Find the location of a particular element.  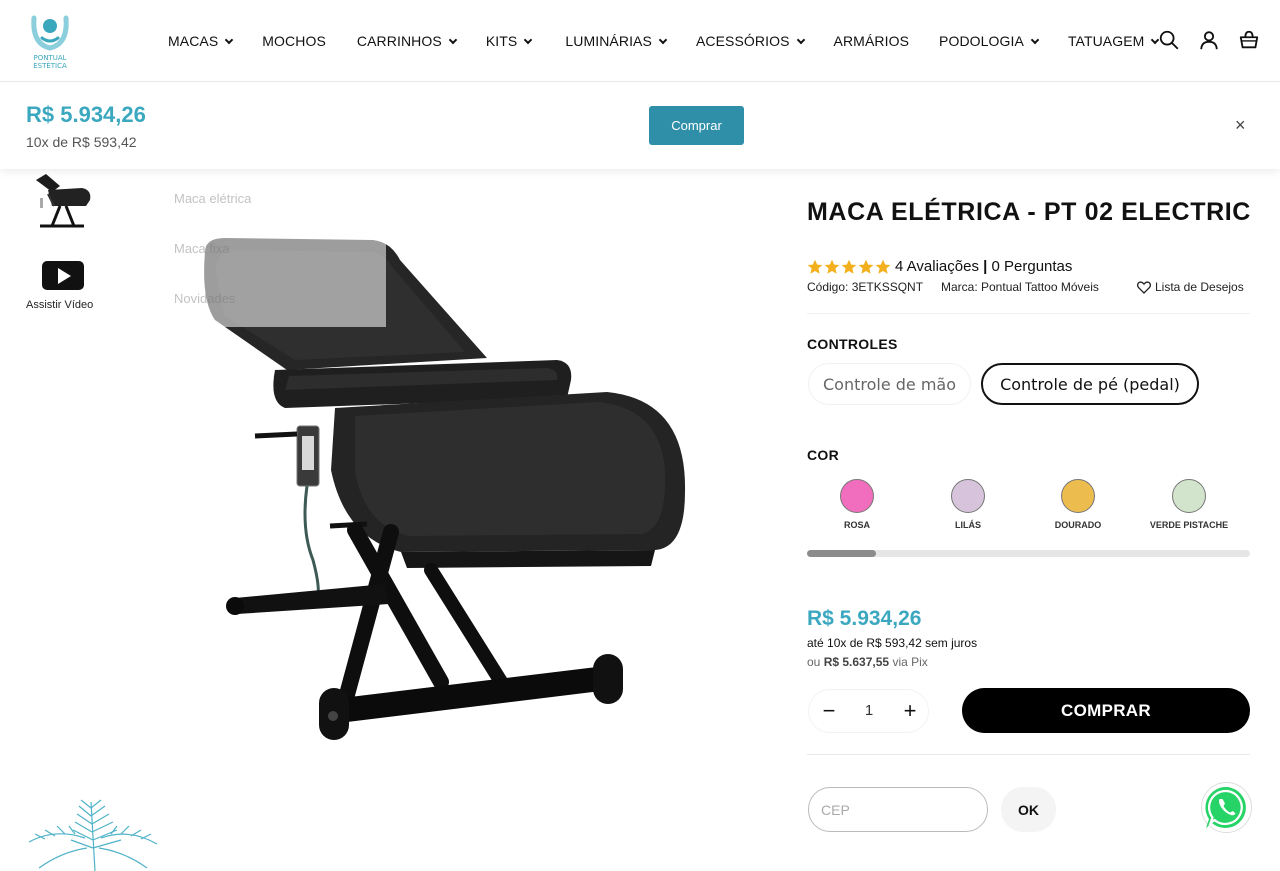

option-foot-pedal-control: Controle de pé (pedal) is located at coordinates (1090, 384).